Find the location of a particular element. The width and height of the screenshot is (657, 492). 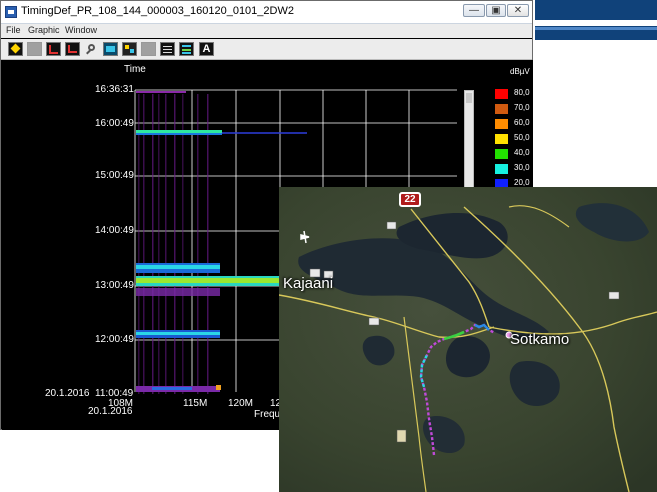

menu-window: Window is located at coordinates (81, 30).